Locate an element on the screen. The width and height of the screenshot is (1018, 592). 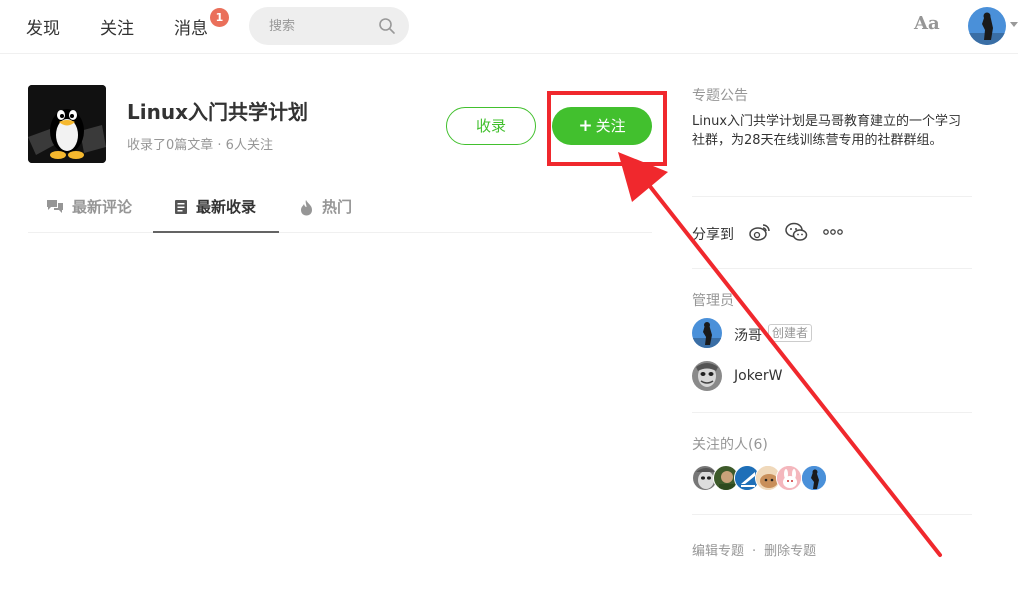
edit-collection-link: 编辑专题 is located at coordinates (718, 551).